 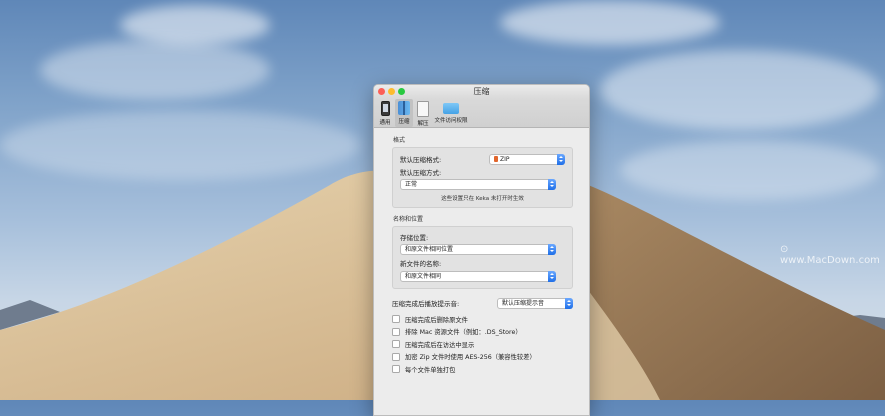 What do you see at coordinates (423, 109) in the screenshot?
I see `extract-icon` at bounding box center [423, 109].